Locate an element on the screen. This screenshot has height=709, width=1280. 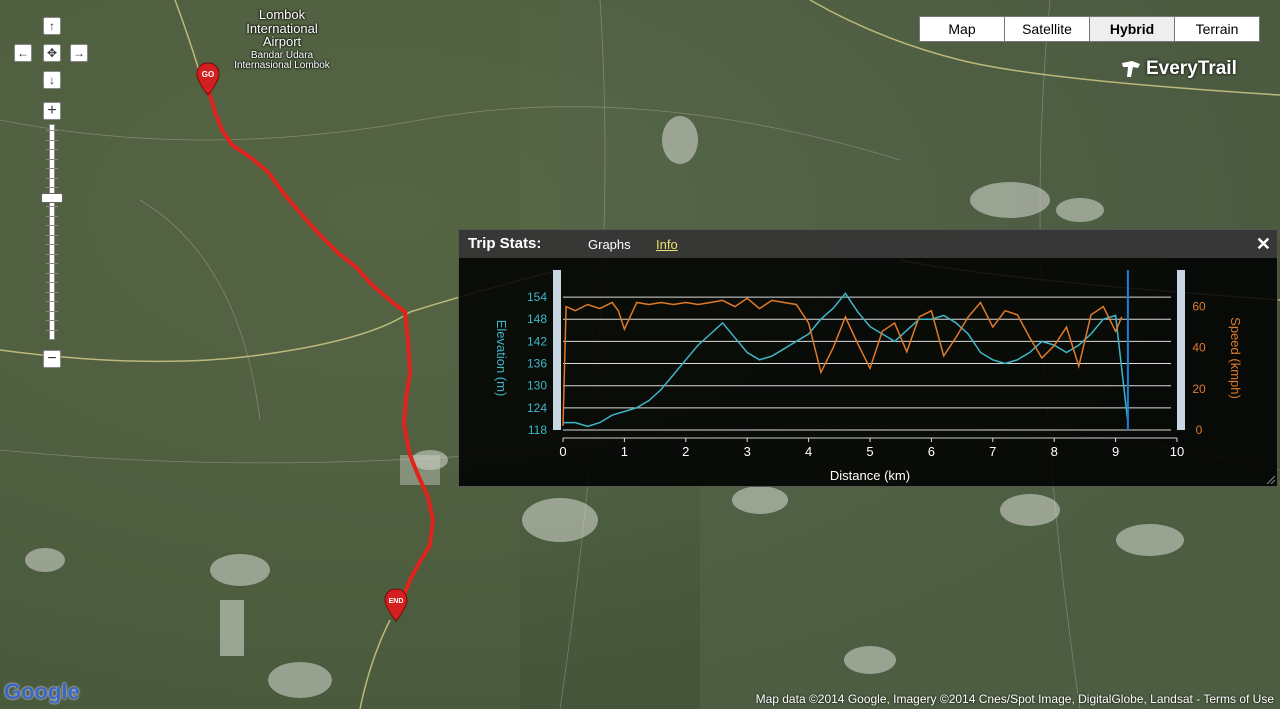
terms-of-use-link: Terms of Use is located at coordinates (1238, 699).